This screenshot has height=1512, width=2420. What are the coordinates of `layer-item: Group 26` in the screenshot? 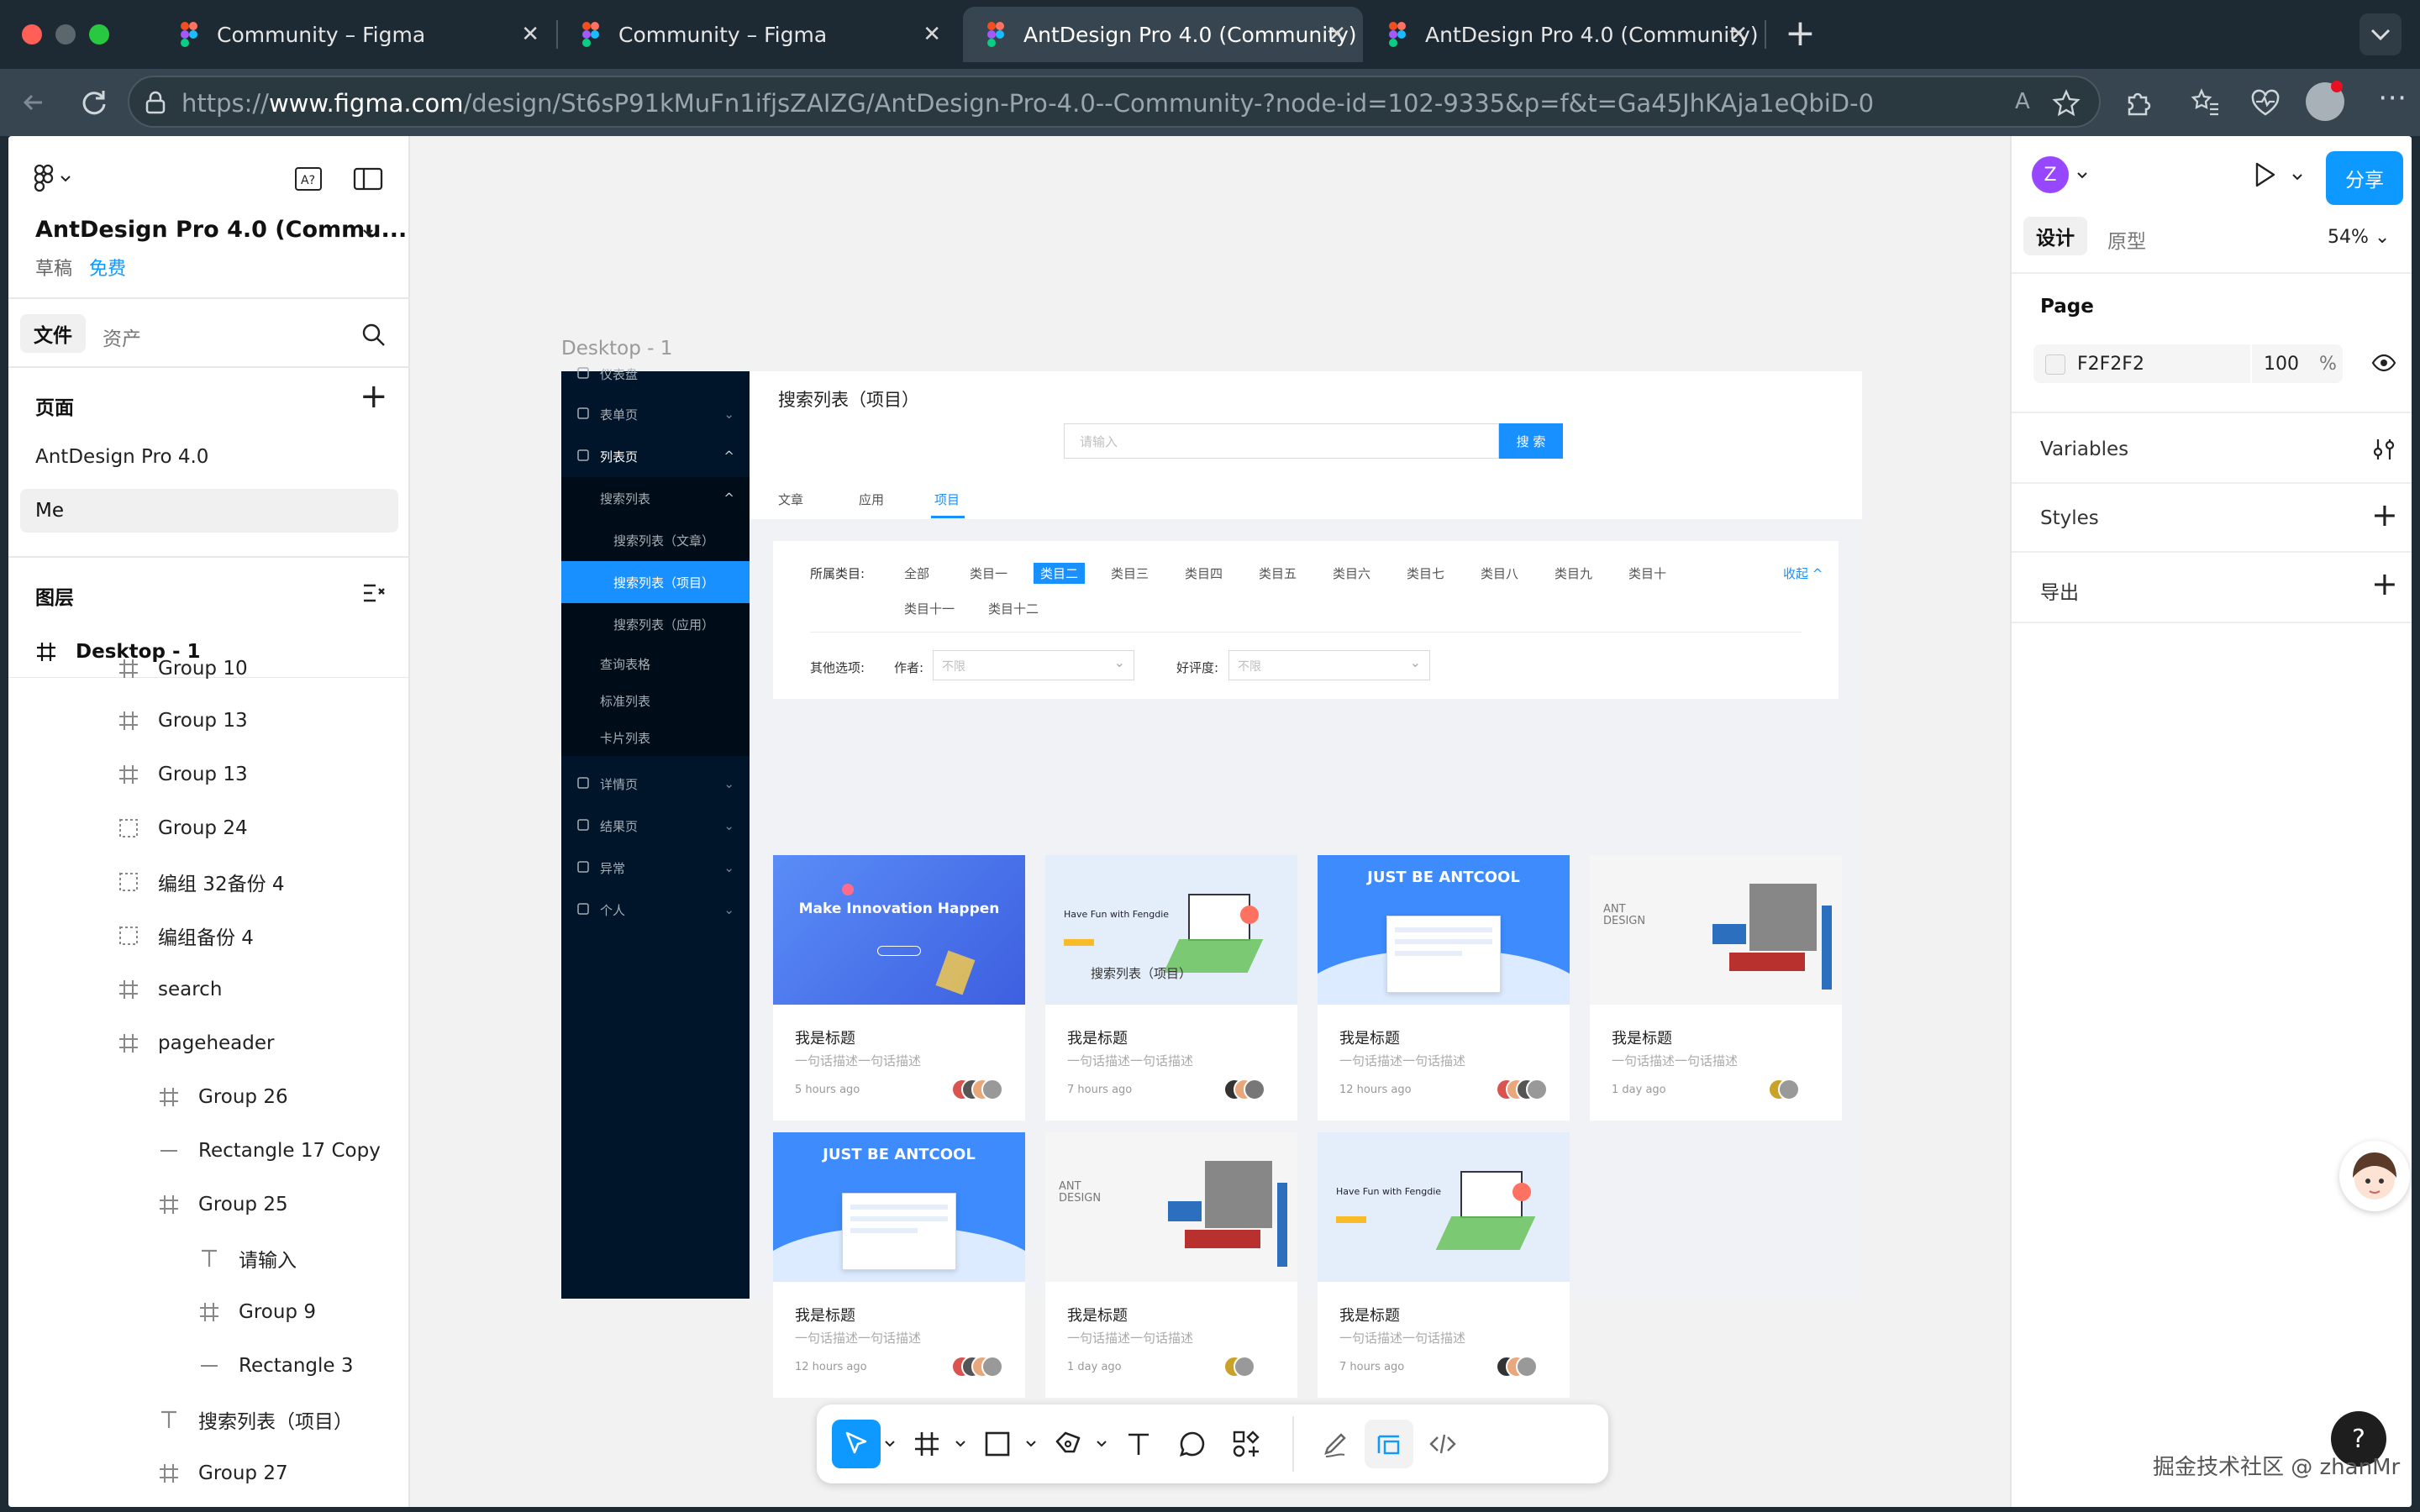 It's located at (223, 1097).